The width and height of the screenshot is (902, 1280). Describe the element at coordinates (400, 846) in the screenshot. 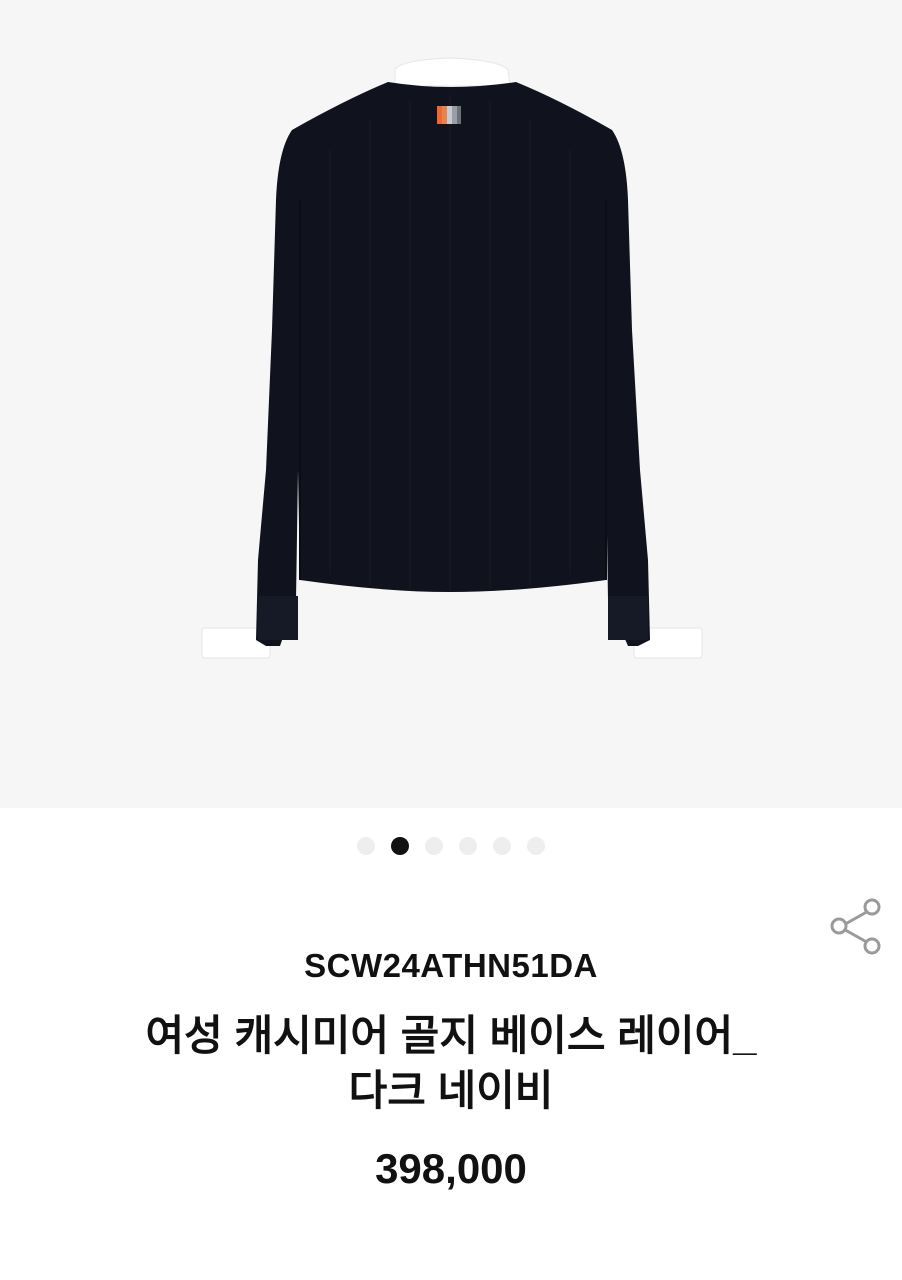

I see `gallery-dot-2-active` at that location.